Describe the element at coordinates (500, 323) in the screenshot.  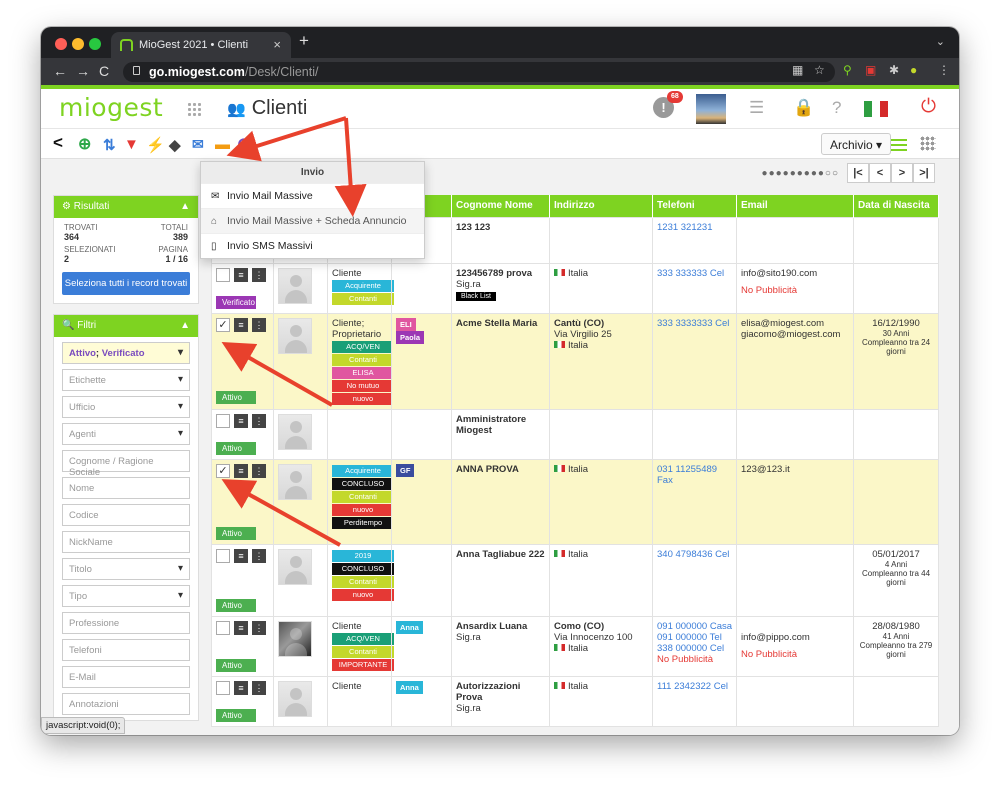
I see `client-name: Acme Stella Maria` at that location.